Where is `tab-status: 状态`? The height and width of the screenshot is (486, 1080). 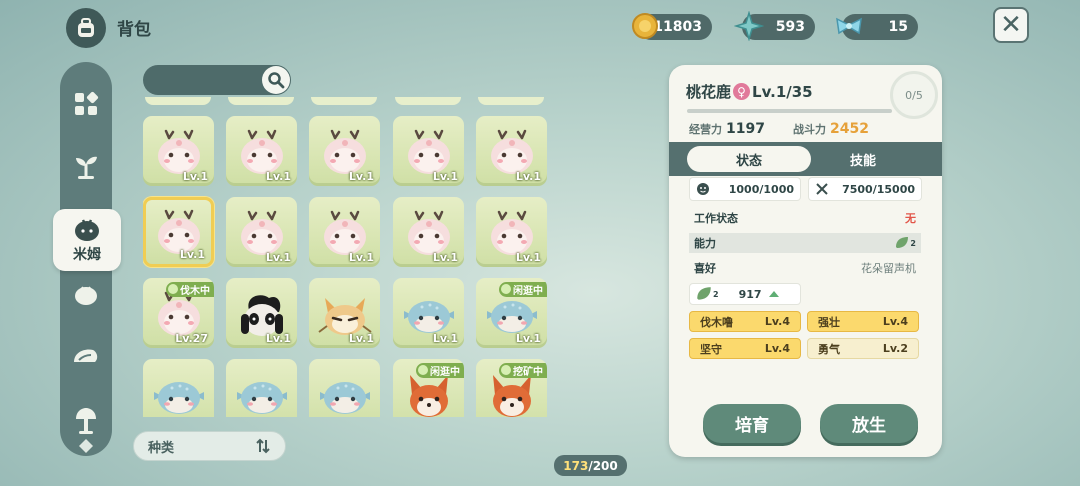 tab-status: 状态 is located at coordinates (749, 159).